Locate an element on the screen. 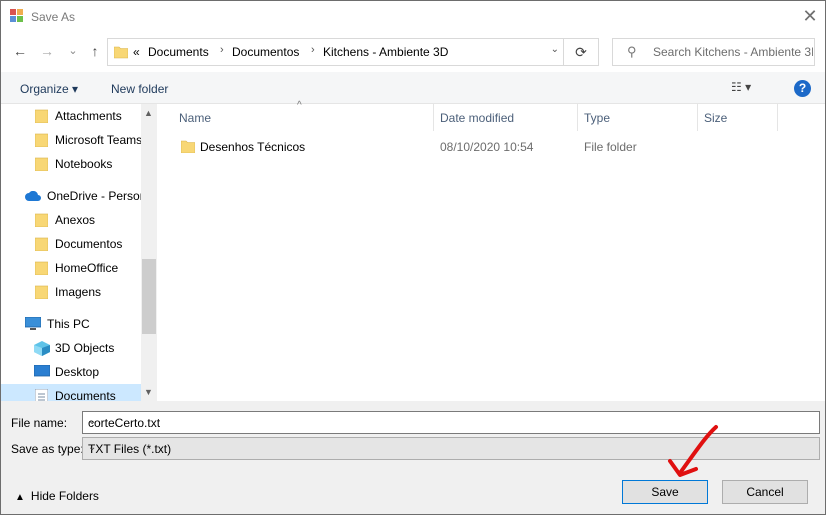  file-date: 08/10/2020 10:54 is located at coordinates (487, 147).